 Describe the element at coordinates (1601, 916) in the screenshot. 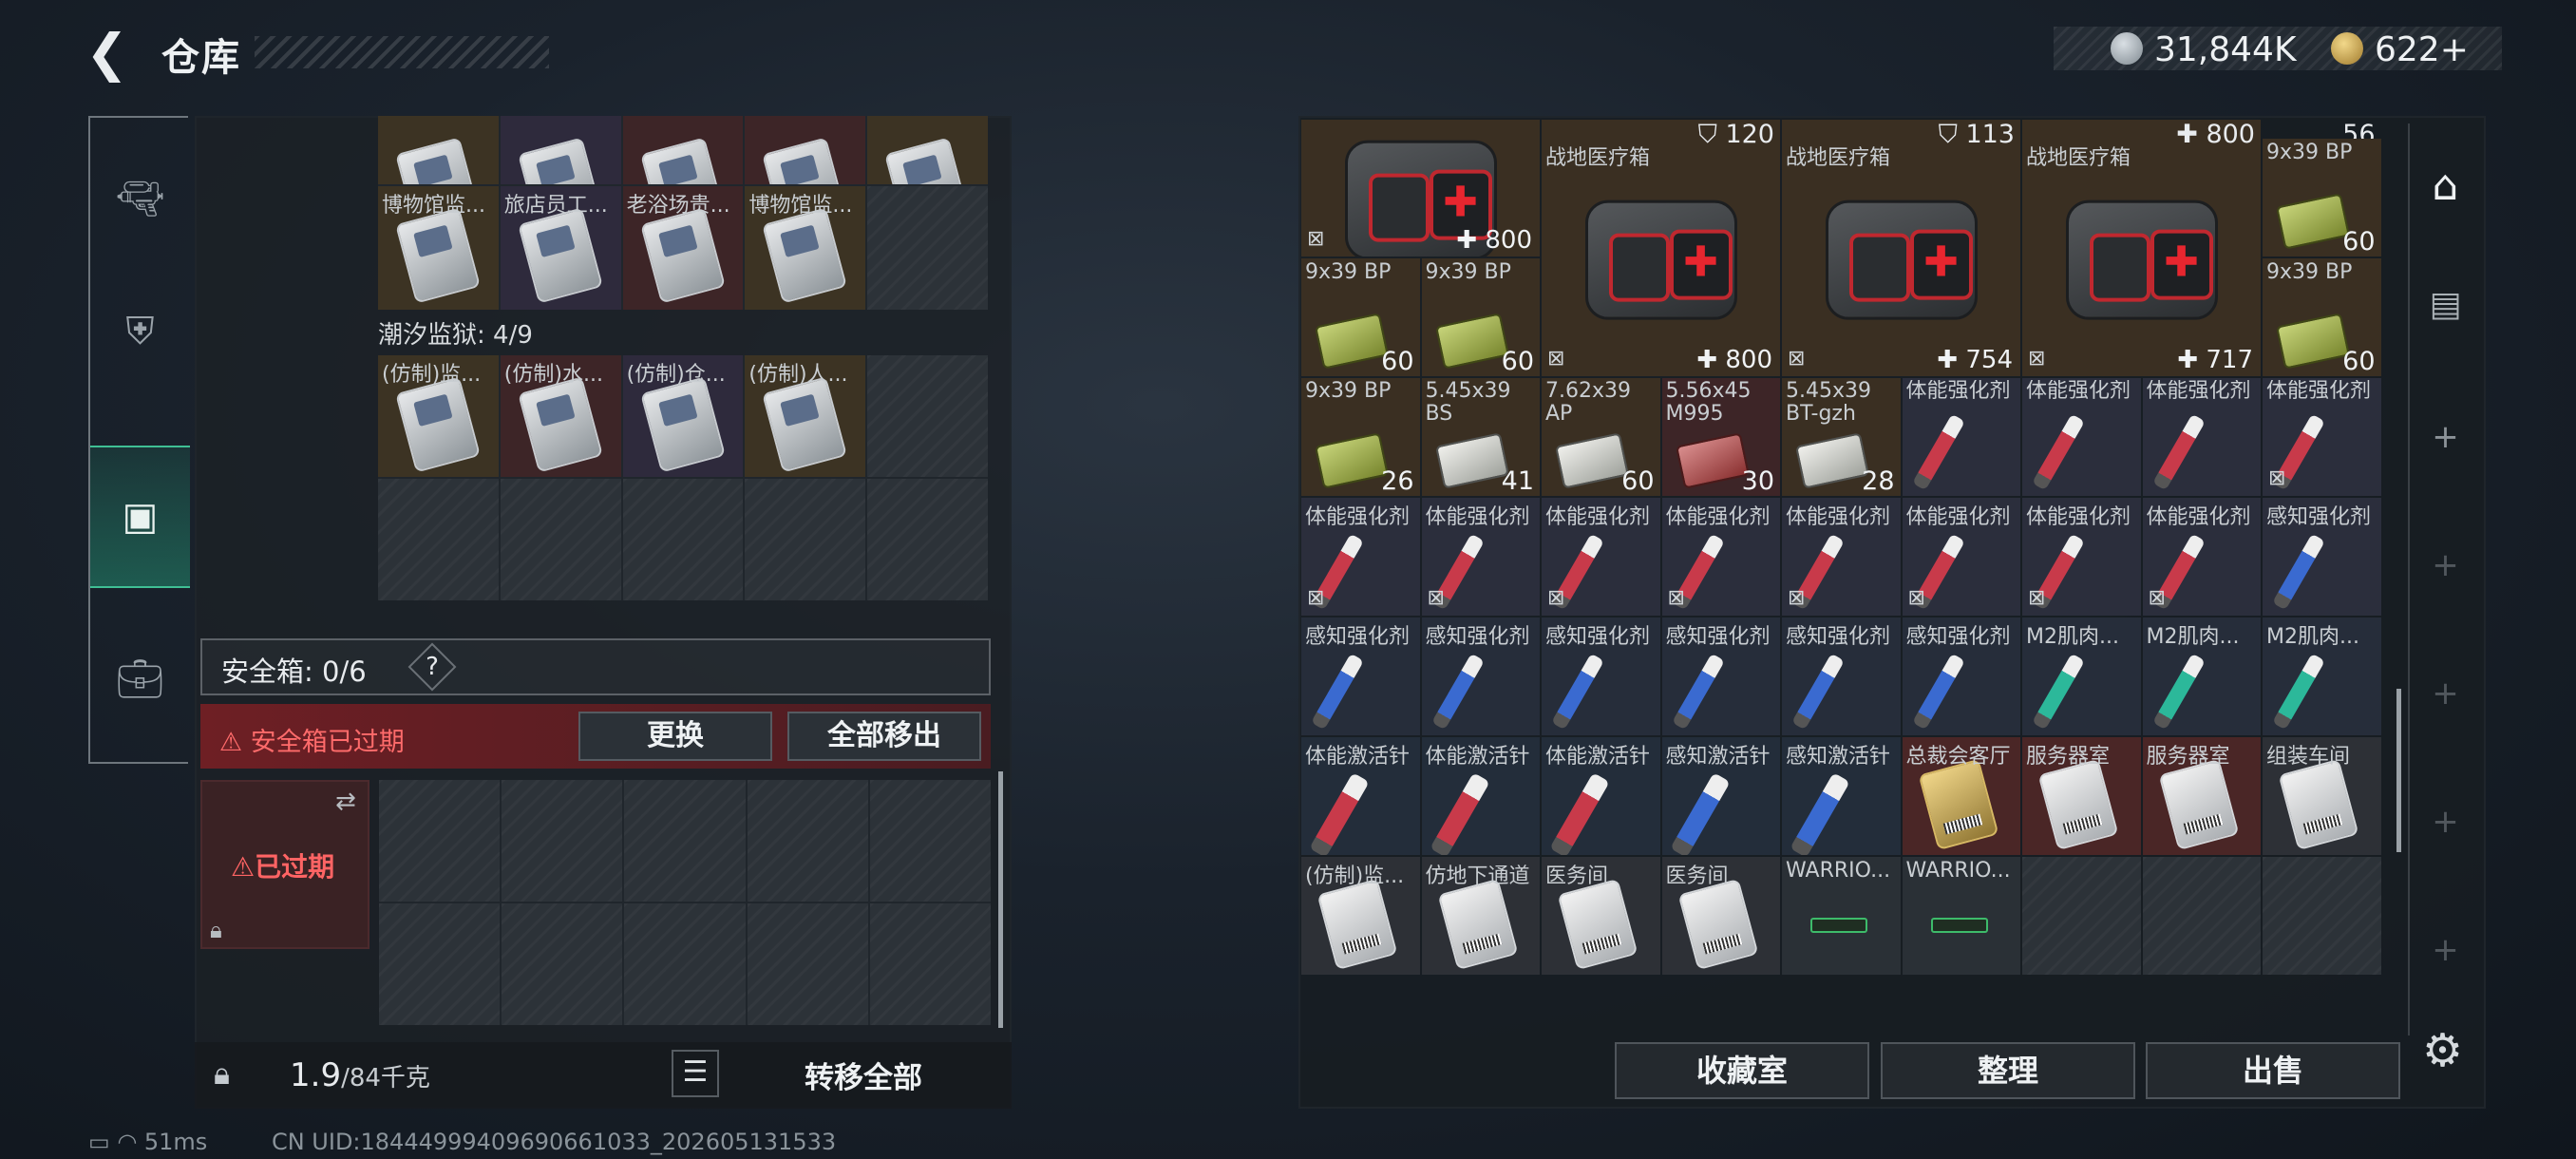

I see `inventory-slot: 医务间` at that location.